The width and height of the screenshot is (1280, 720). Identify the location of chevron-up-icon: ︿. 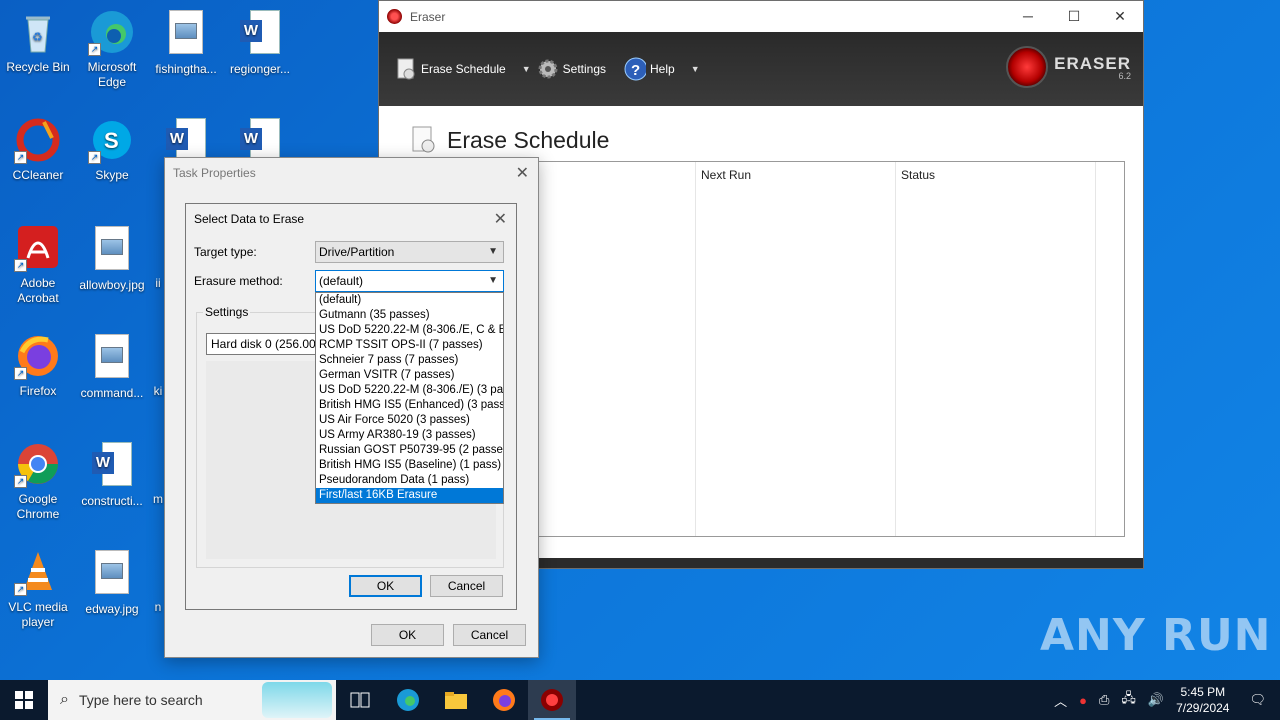
(1060, 700).